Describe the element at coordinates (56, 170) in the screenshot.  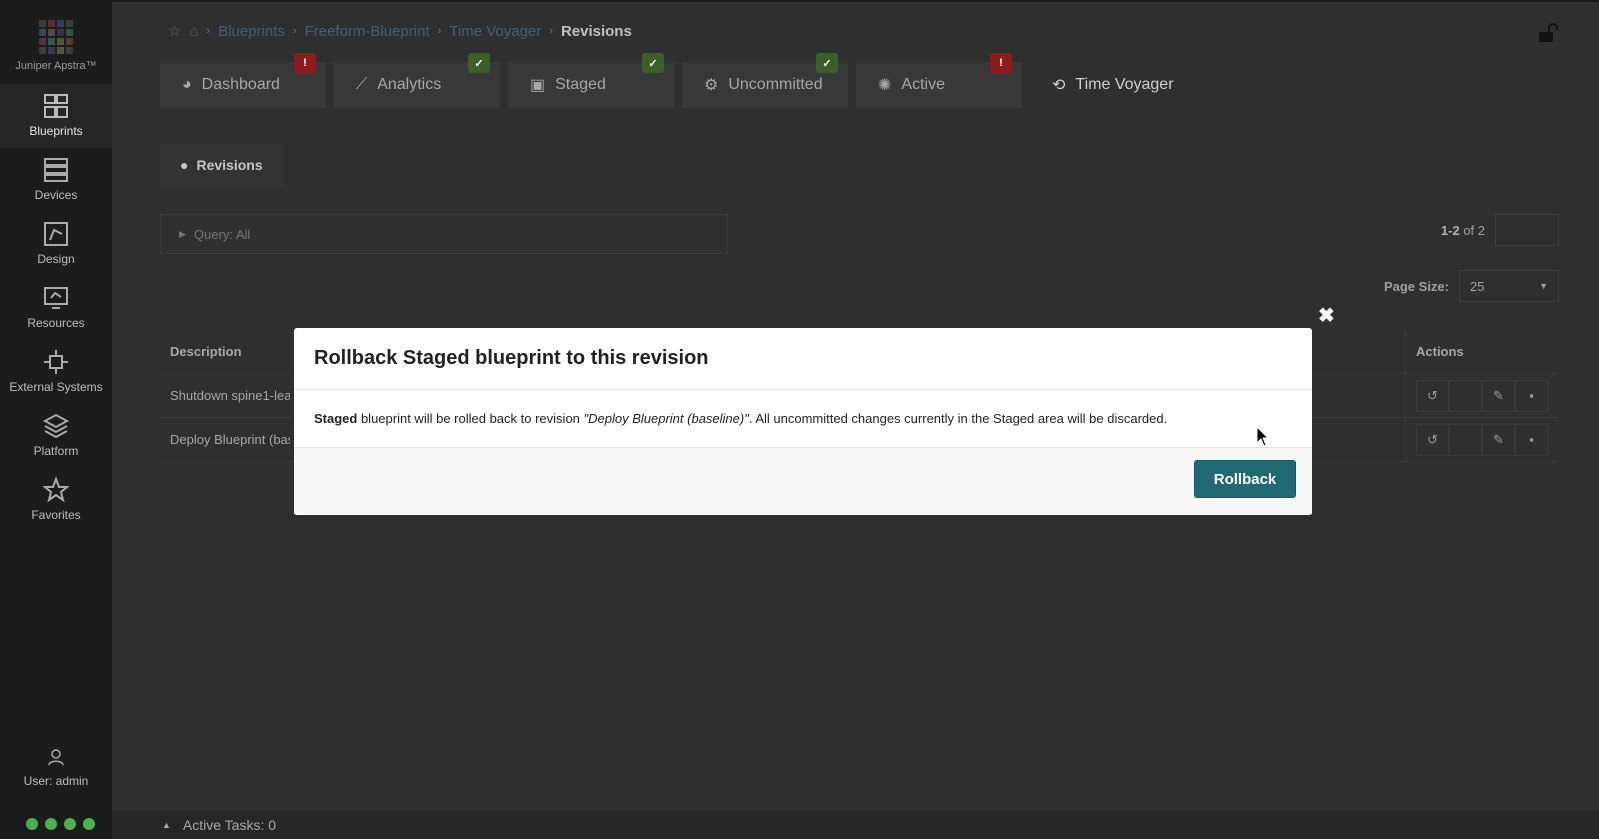
I see `devices-icon` at that location.